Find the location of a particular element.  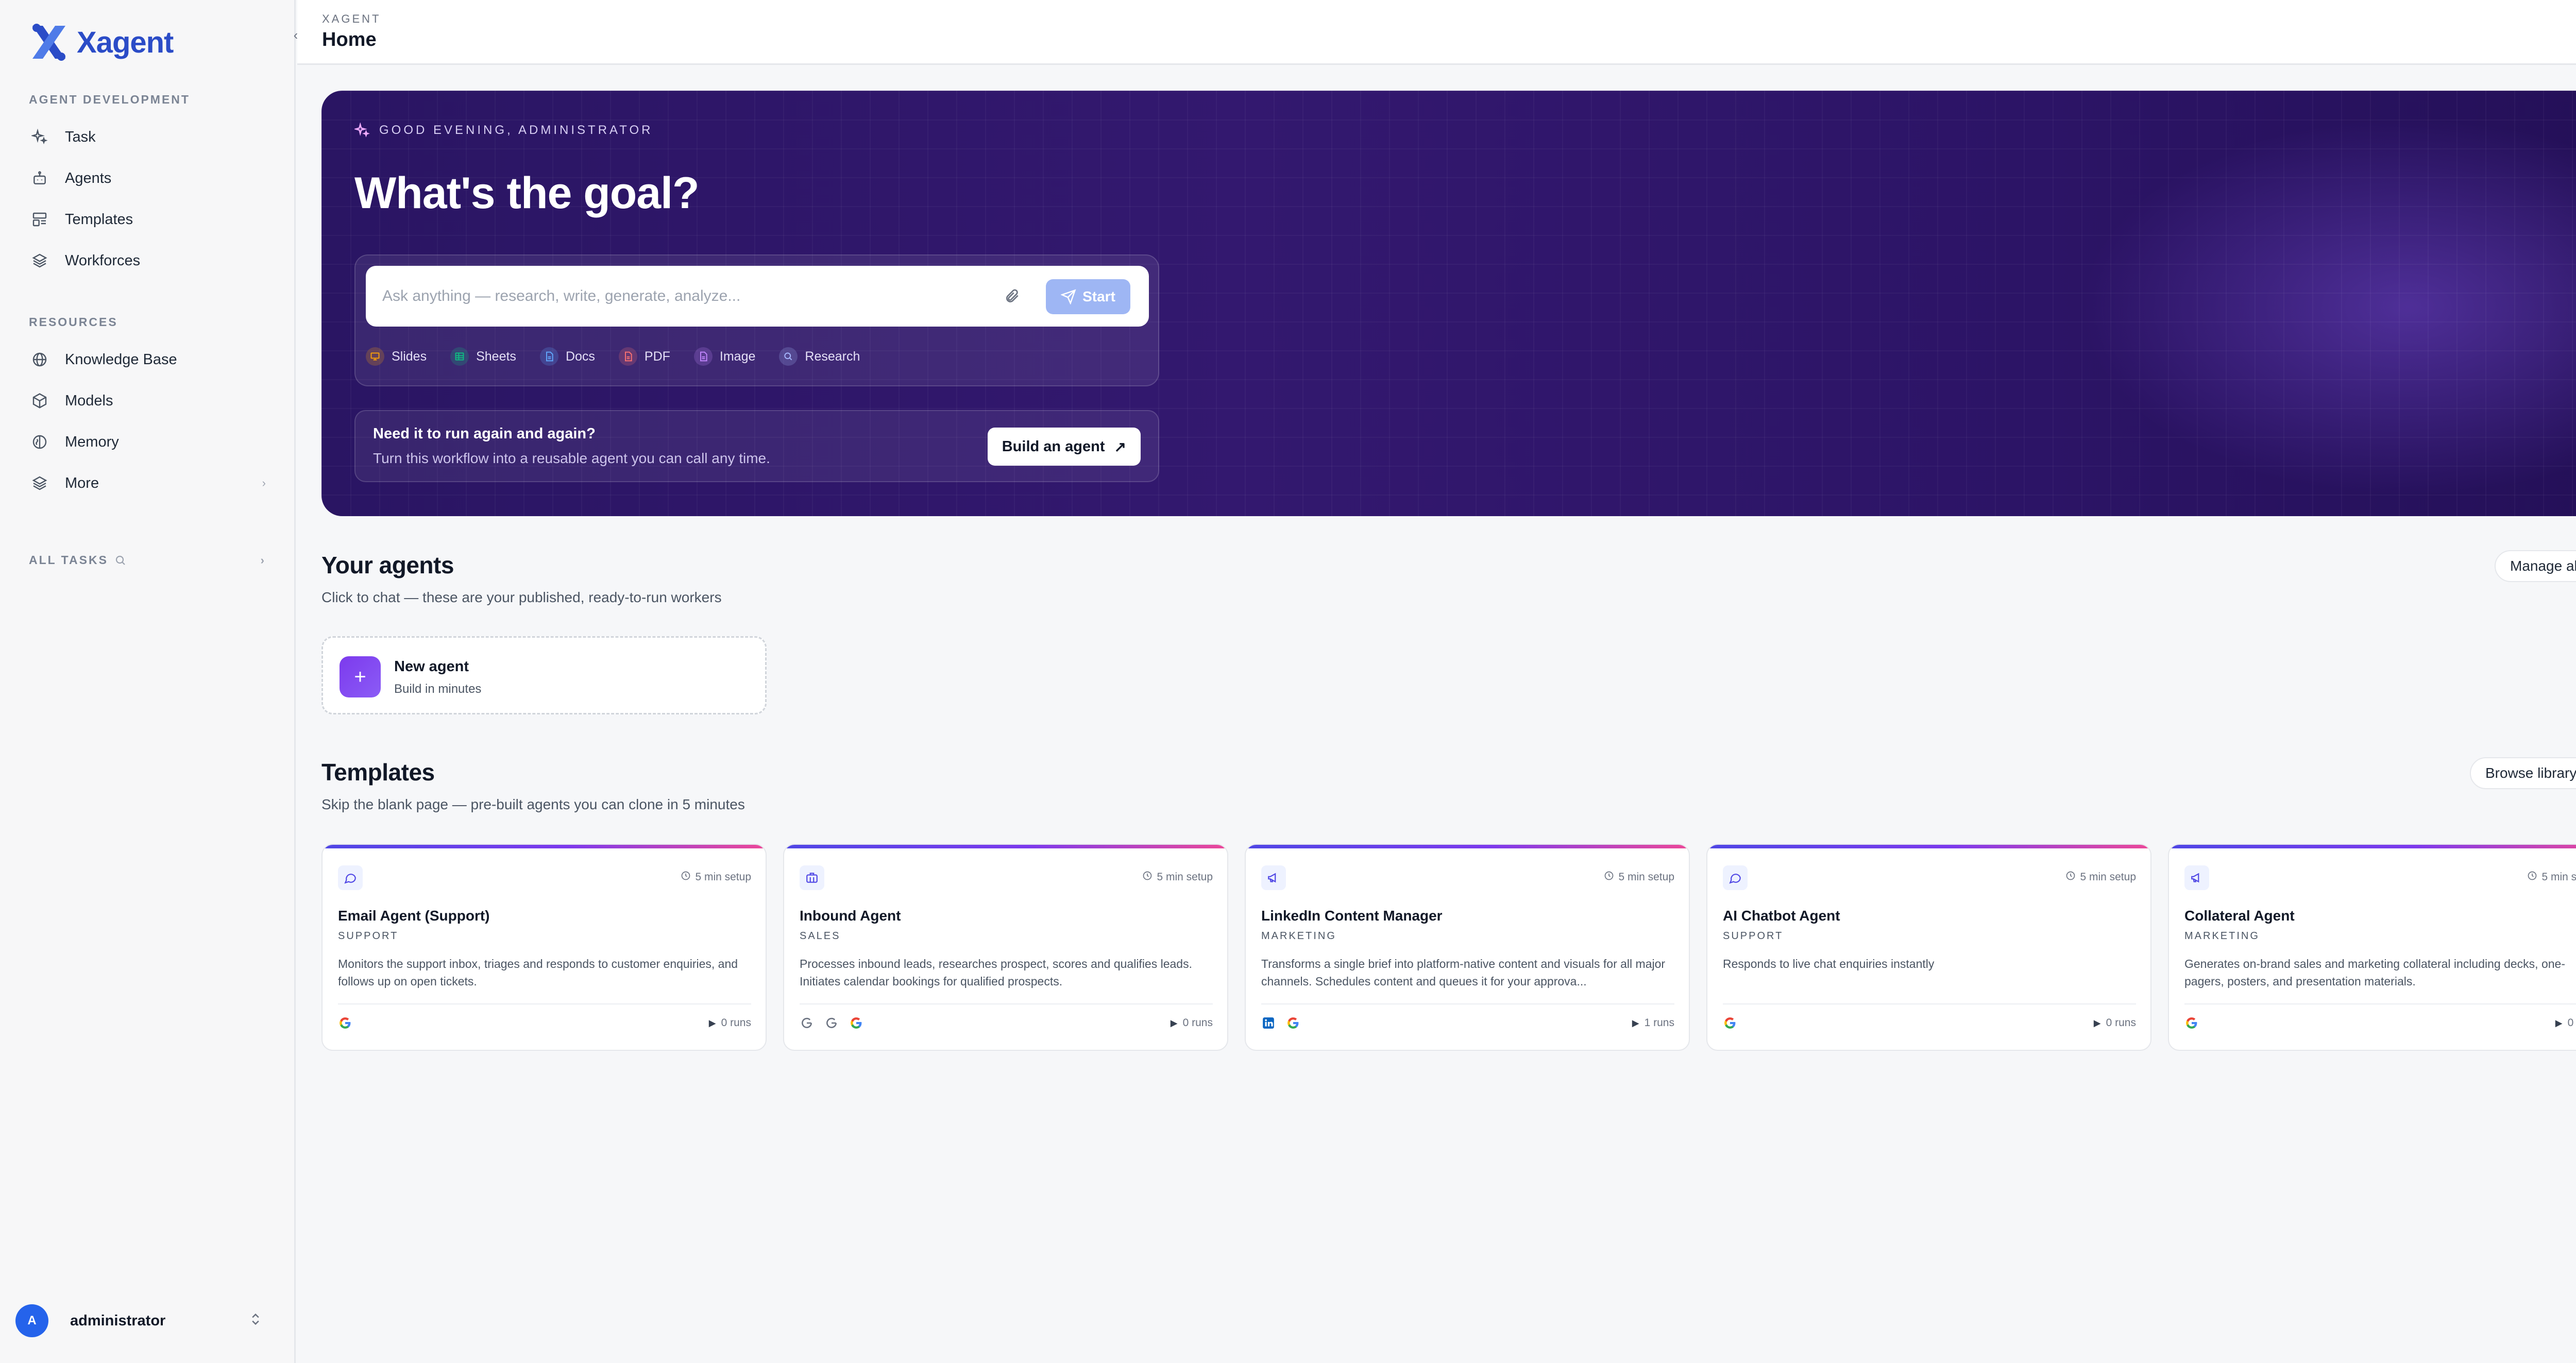

prompt-composer: Start Slides Sheets Docs is located at coordinates (756, 320).